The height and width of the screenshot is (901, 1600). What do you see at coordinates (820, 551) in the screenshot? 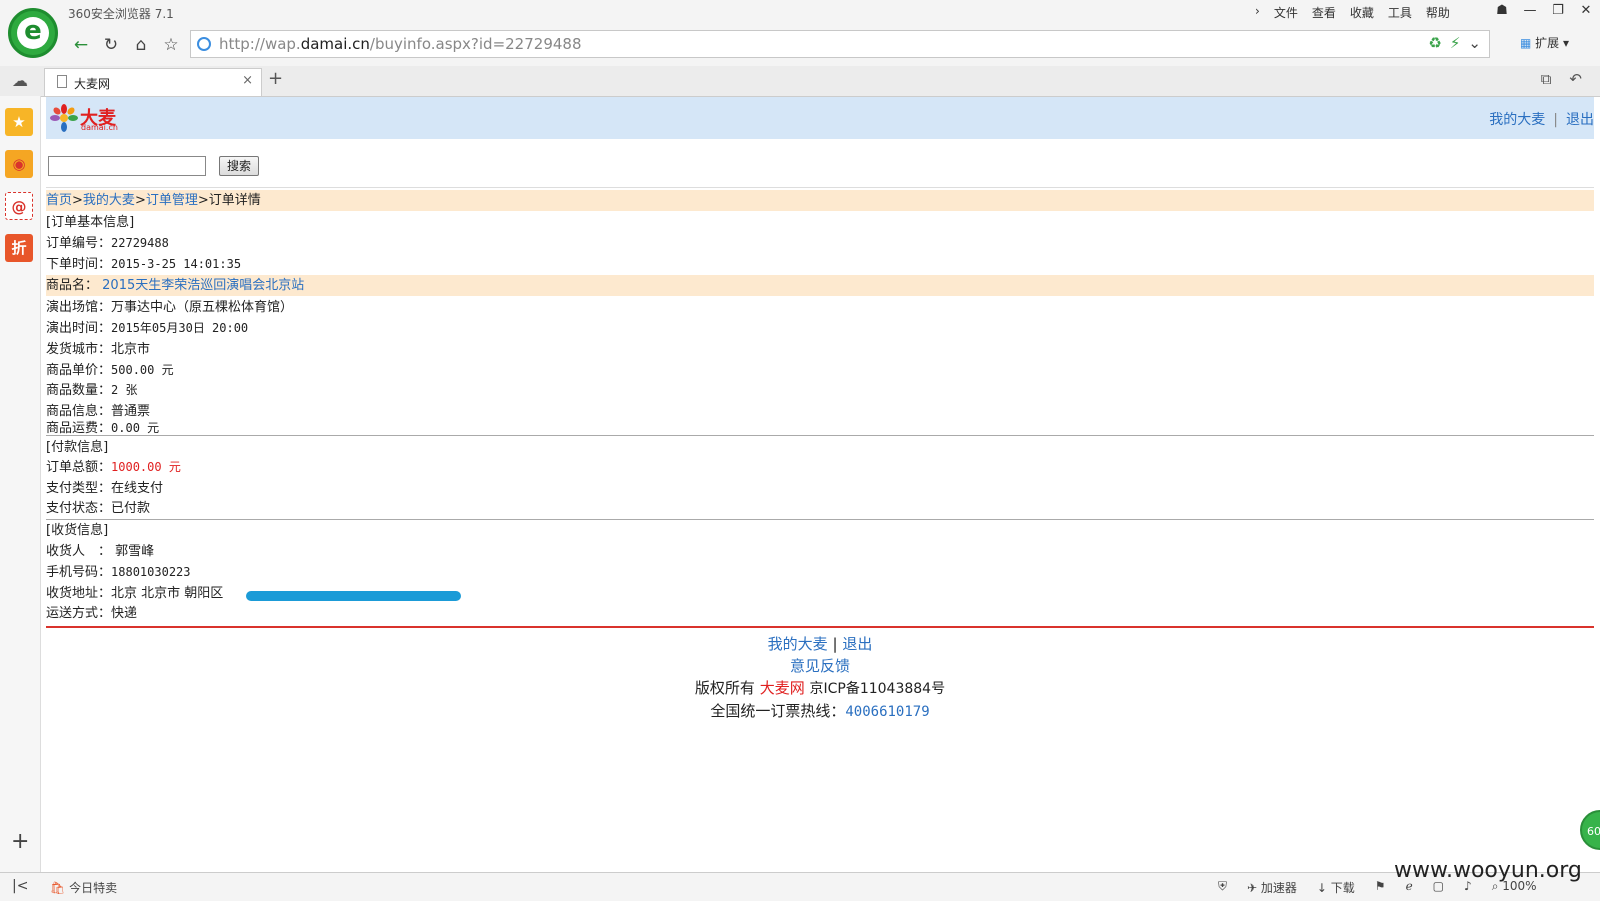
I see `receiver-name-row: 收货人 ： 郭雪峰` at bounding box center [820, 551].